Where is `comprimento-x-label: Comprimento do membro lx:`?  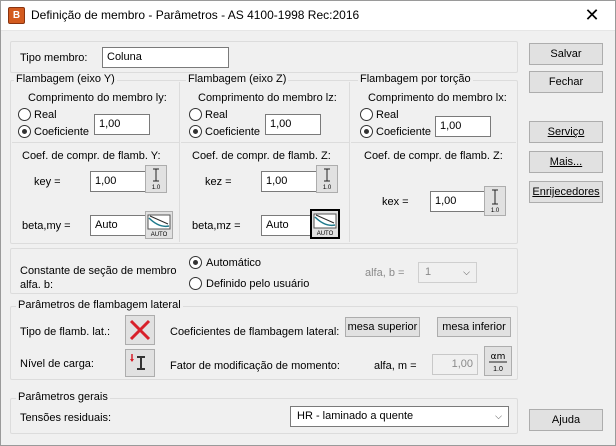 comprimento-x-label: Comprimento do membro lx: is located at coordinates (437, 98).